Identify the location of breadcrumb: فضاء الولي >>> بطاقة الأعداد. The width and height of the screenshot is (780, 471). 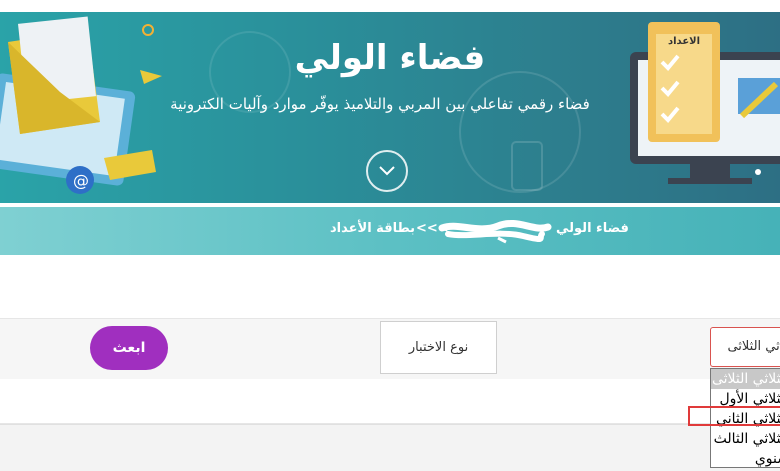
(390, 231).